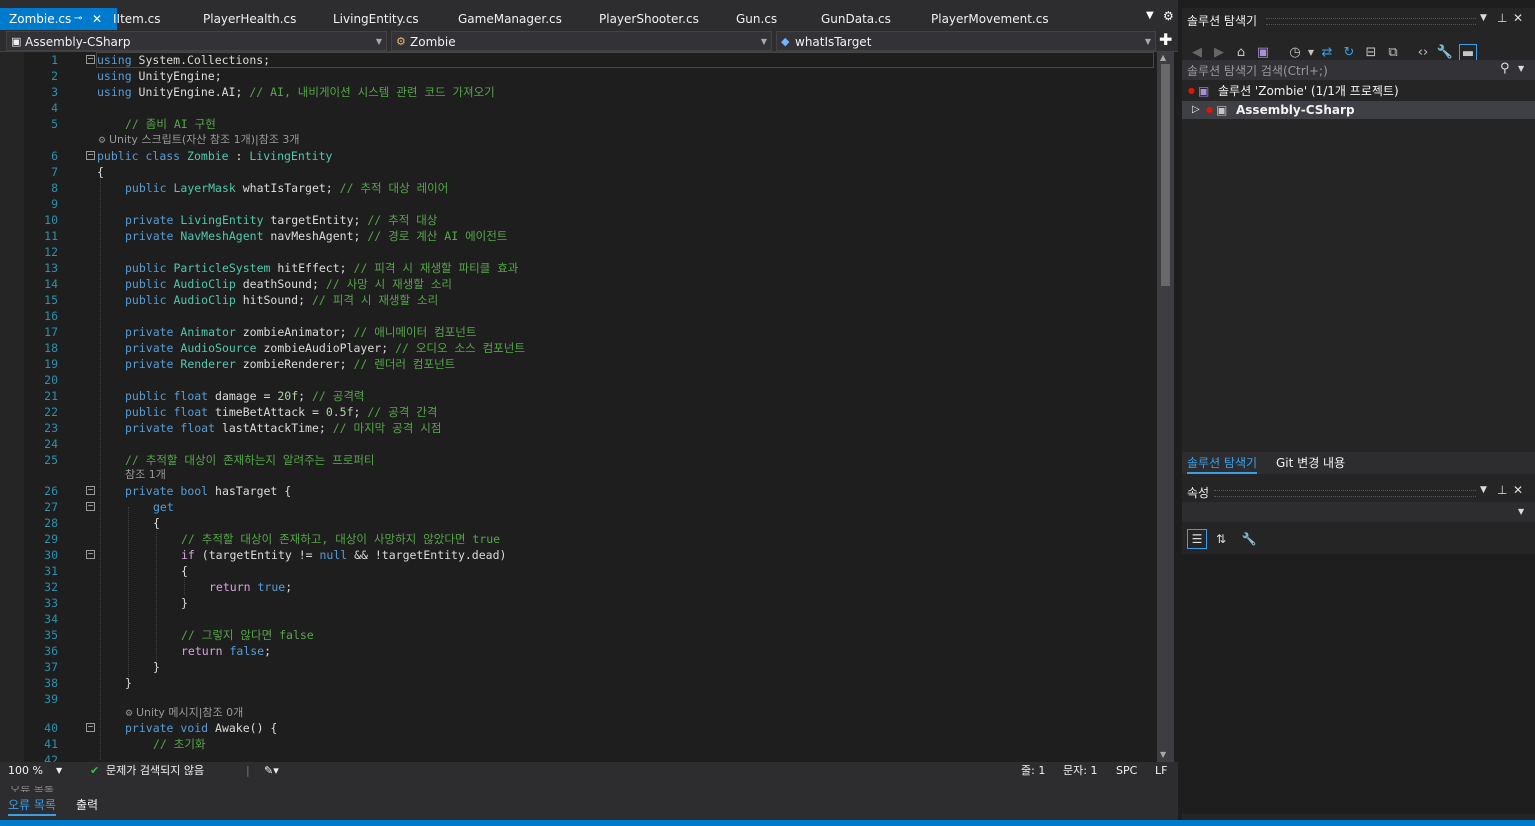 Image resolution: width=1535 pixels, height=826 pixels. I want to click on project-dropdown: ▣ Assembly-CSharp ▼, so click(196, 41).